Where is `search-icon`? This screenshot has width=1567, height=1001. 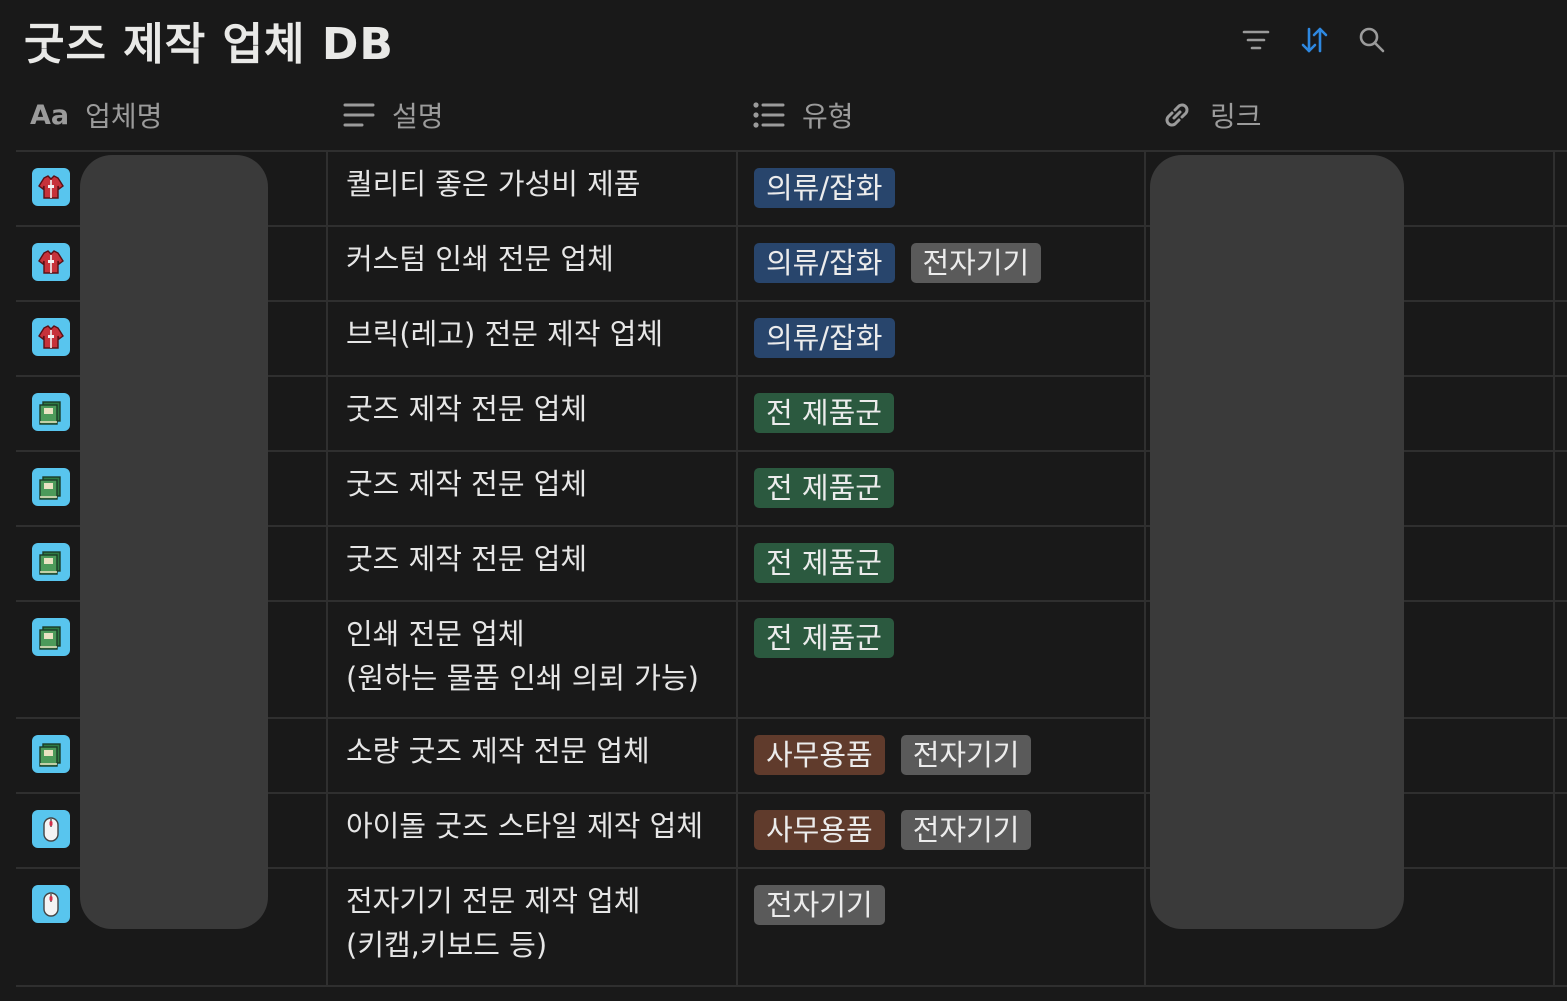
search-icon is located at coordinates (1372, 40).